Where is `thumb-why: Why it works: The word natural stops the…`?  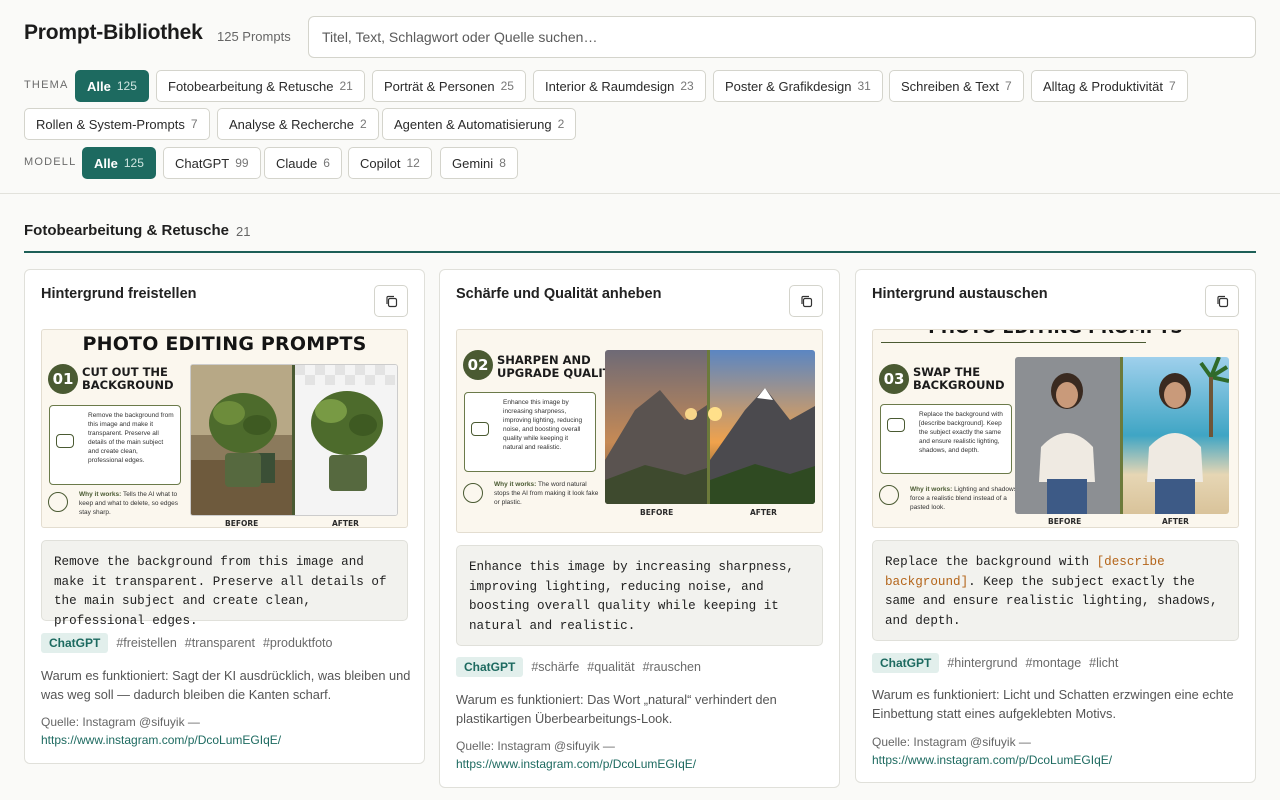
thumb-why: Why it works: The word natural stops the… is located at coordinates (534, 493).